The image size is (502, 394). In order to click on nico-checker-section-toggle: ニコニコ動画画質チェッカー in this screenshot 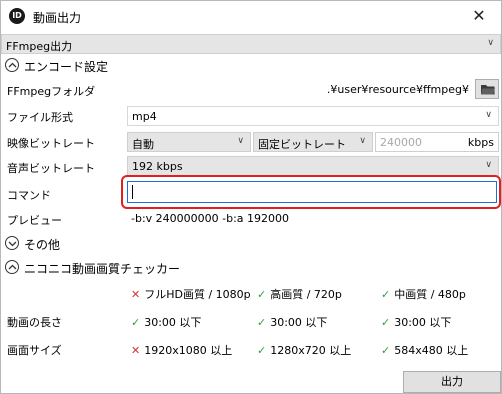, I will do `click(115, 268)`.